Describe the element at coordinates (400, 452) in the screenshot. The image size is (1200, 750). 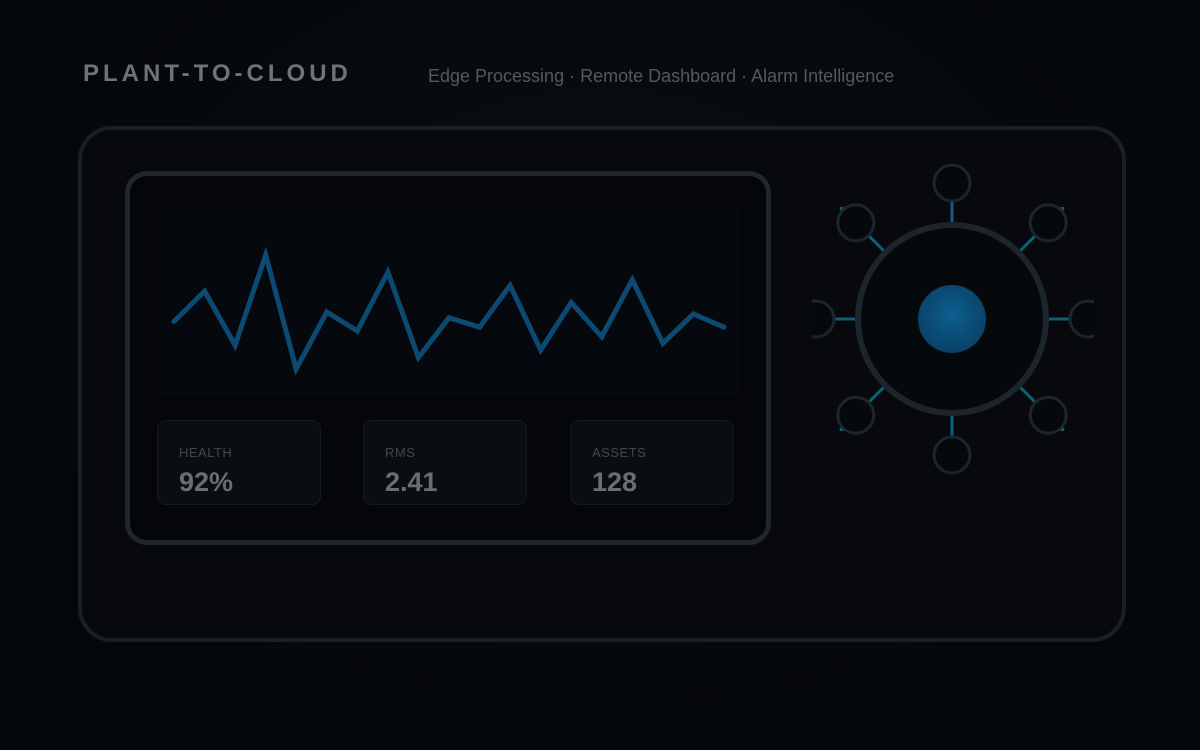
I see `stat-label: RMS` at that location.